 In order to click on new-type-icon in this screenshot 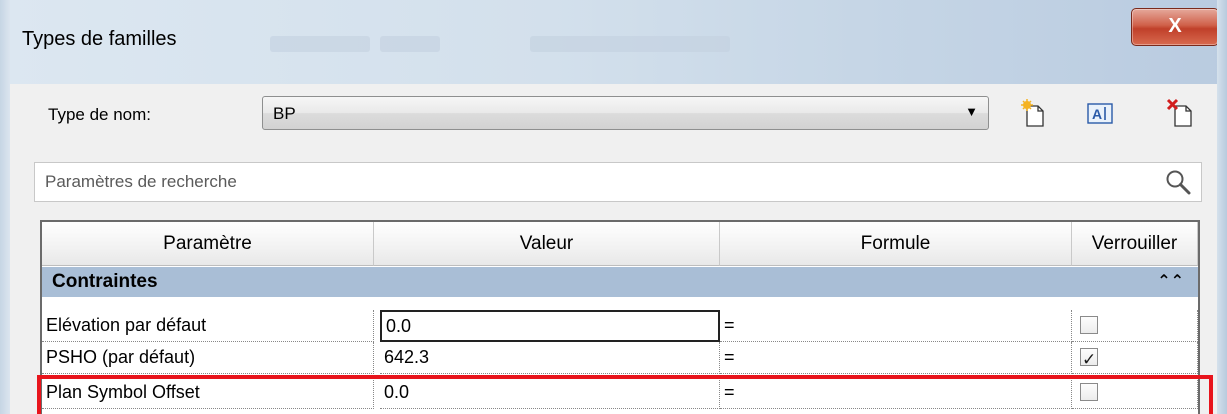, I will do `click(1033, 113)`.